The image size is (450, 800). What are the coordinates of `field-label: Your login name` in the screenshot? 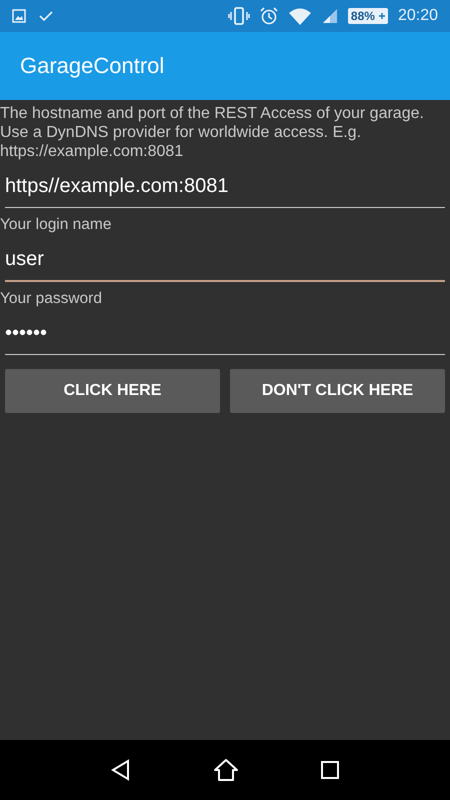 It's located at (56, 225).